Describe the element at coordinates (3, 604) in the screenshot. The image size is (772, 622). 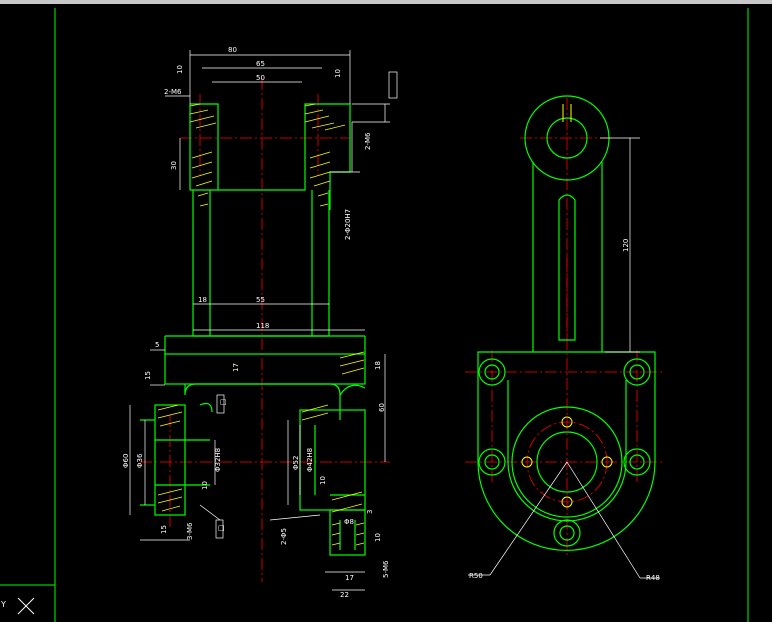
I see `ucs-axis-label: Y` at that location.